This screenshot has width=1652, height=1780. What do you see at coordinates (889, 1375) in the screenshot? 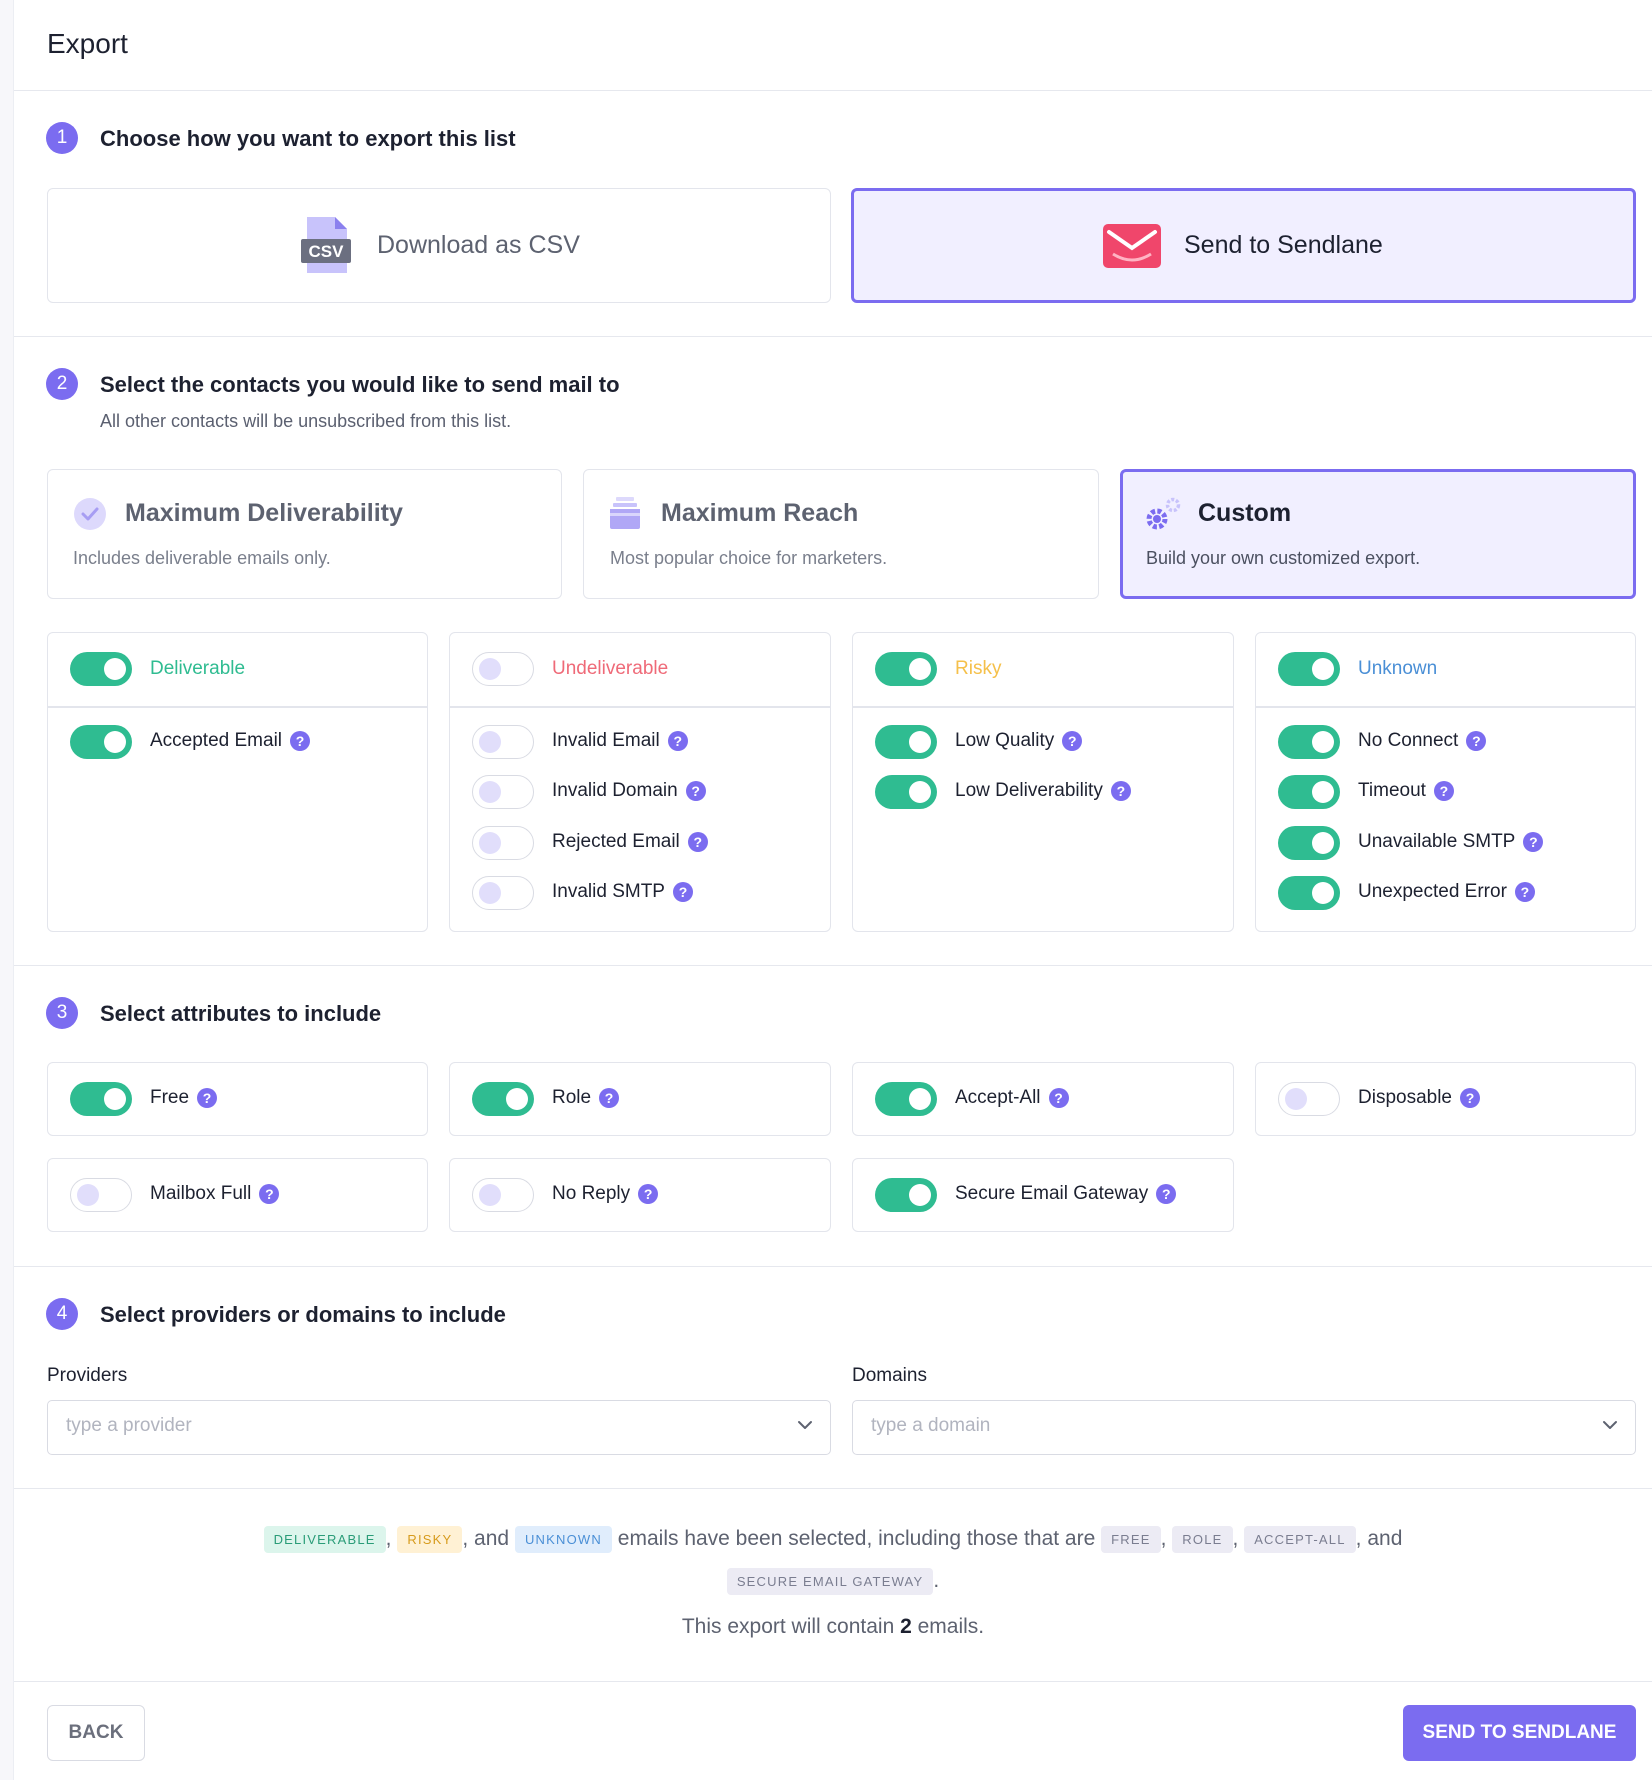
I see `domains-label: Domains` at bounding box center [889, 1375].